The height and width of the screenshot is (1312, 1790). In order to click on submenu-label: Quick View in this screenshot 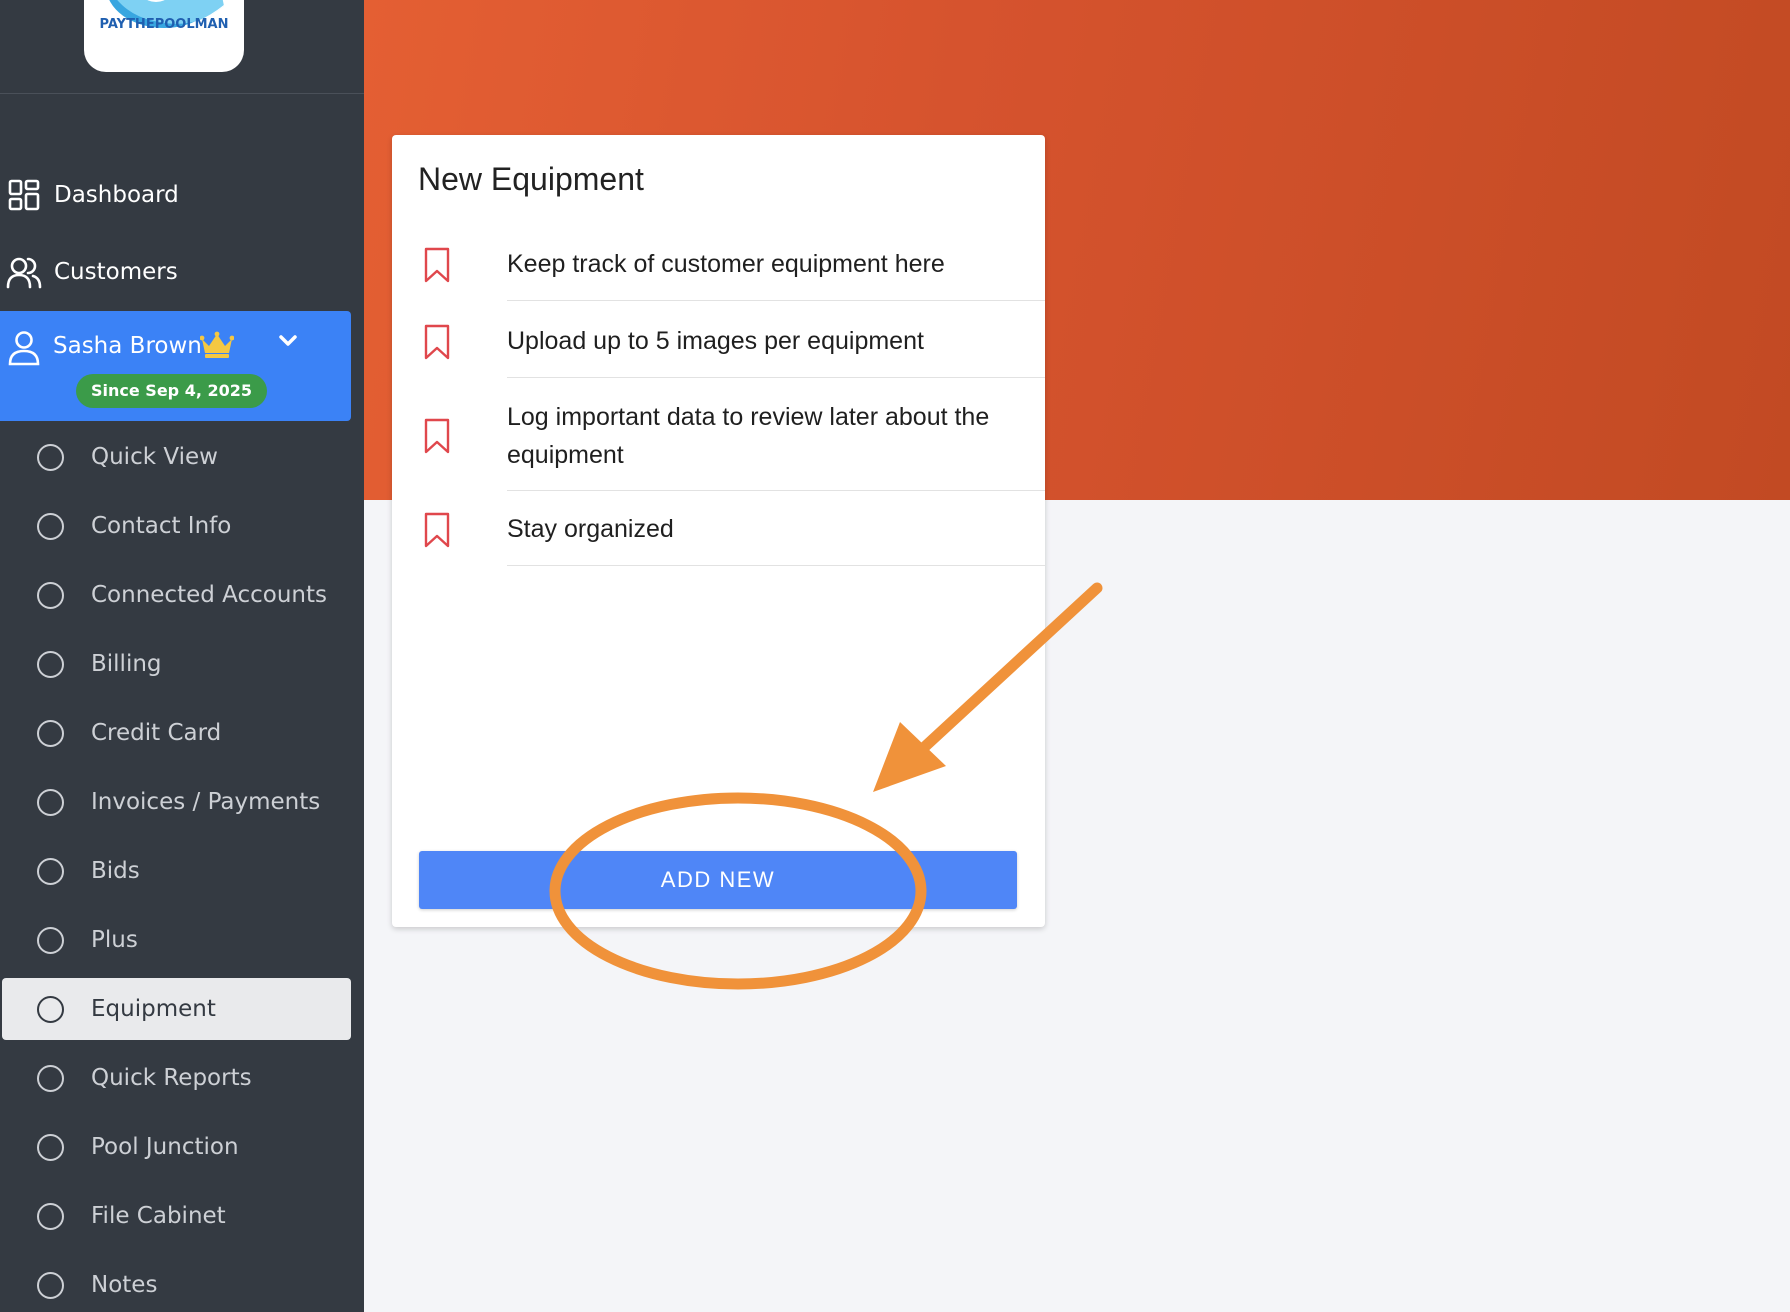, I will do `click(154, 457)`.